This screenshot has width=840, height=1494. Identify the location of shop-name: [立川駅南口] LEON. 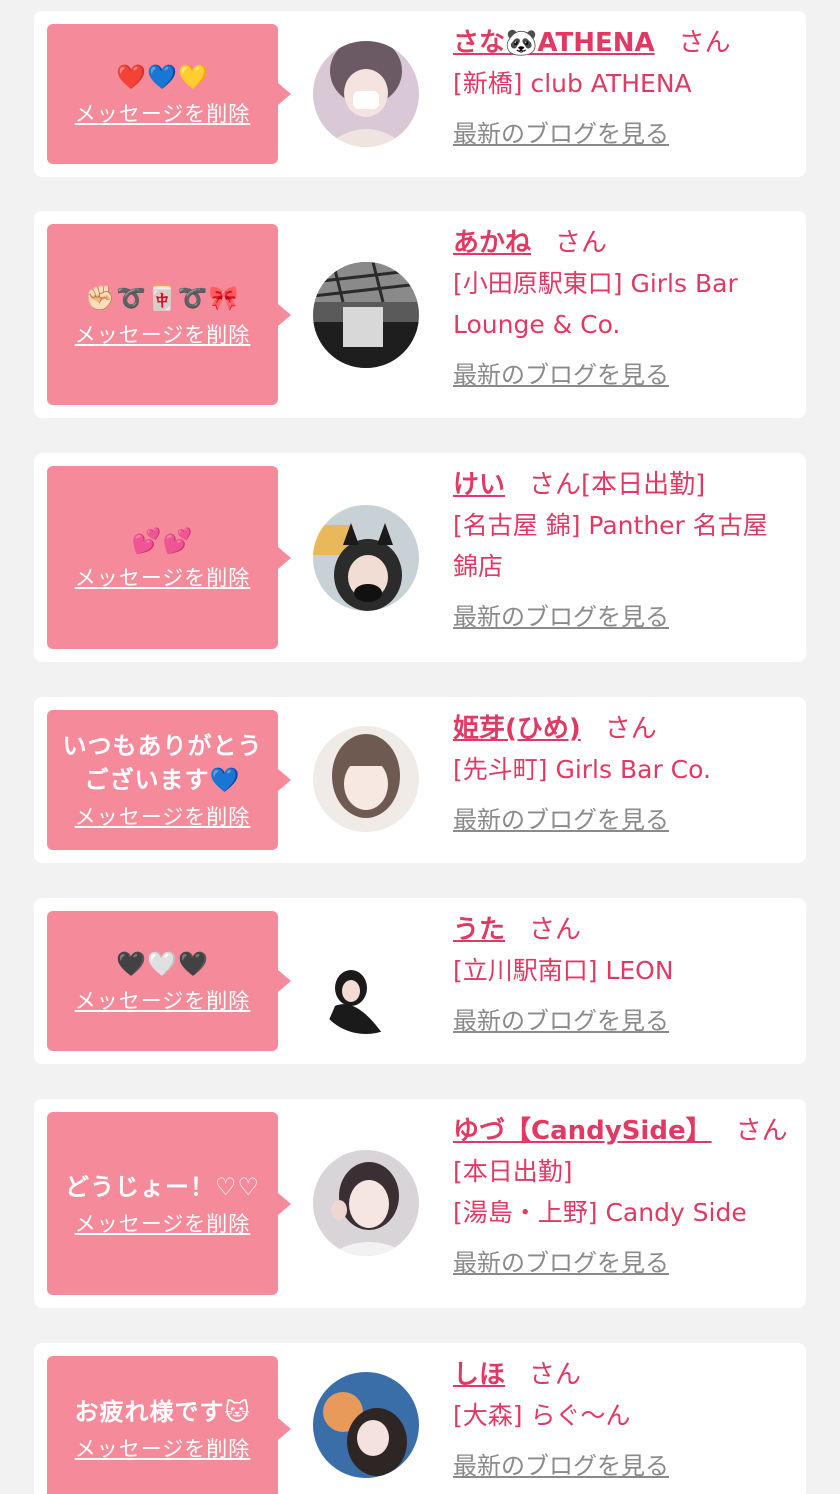
(621, 970).